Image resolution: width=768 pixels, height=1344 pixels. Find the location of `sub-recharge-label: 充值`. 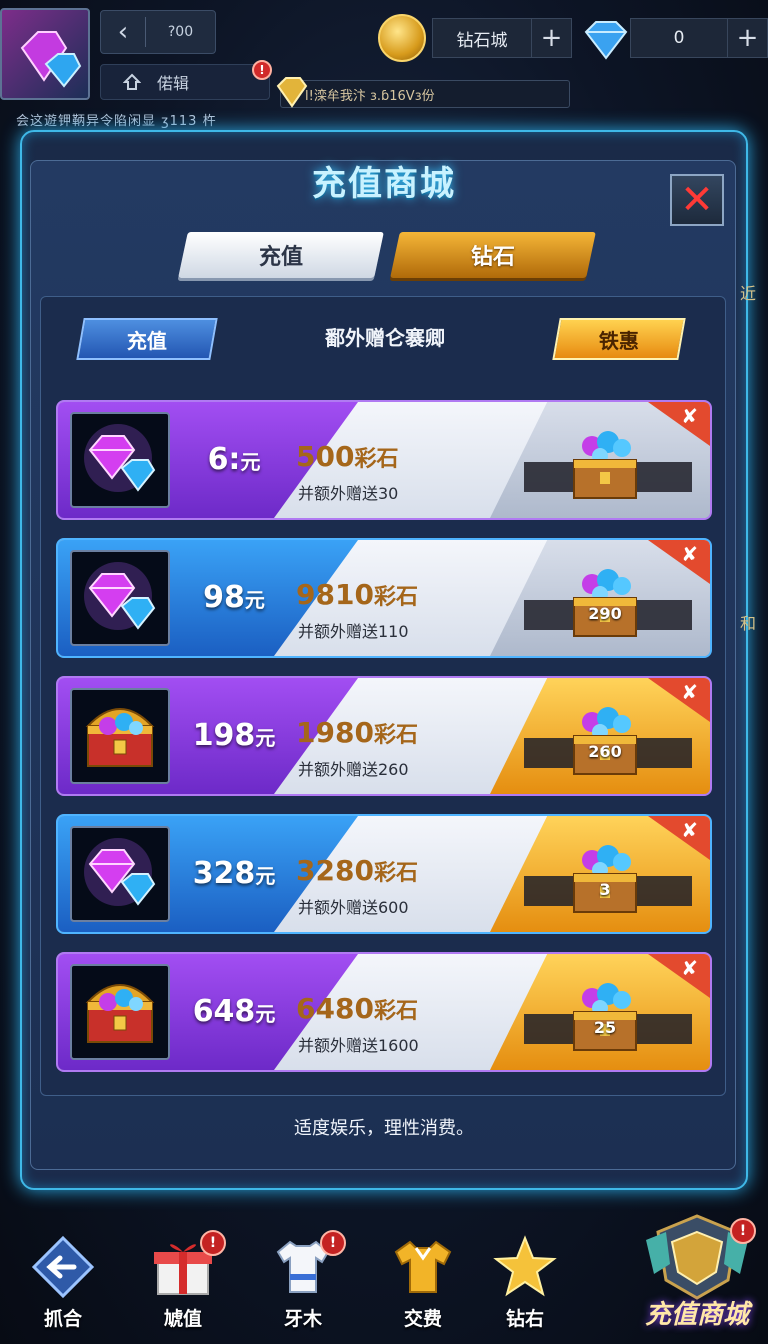

sub-recharge-label: 充值 is located at coordinates (147, 340).